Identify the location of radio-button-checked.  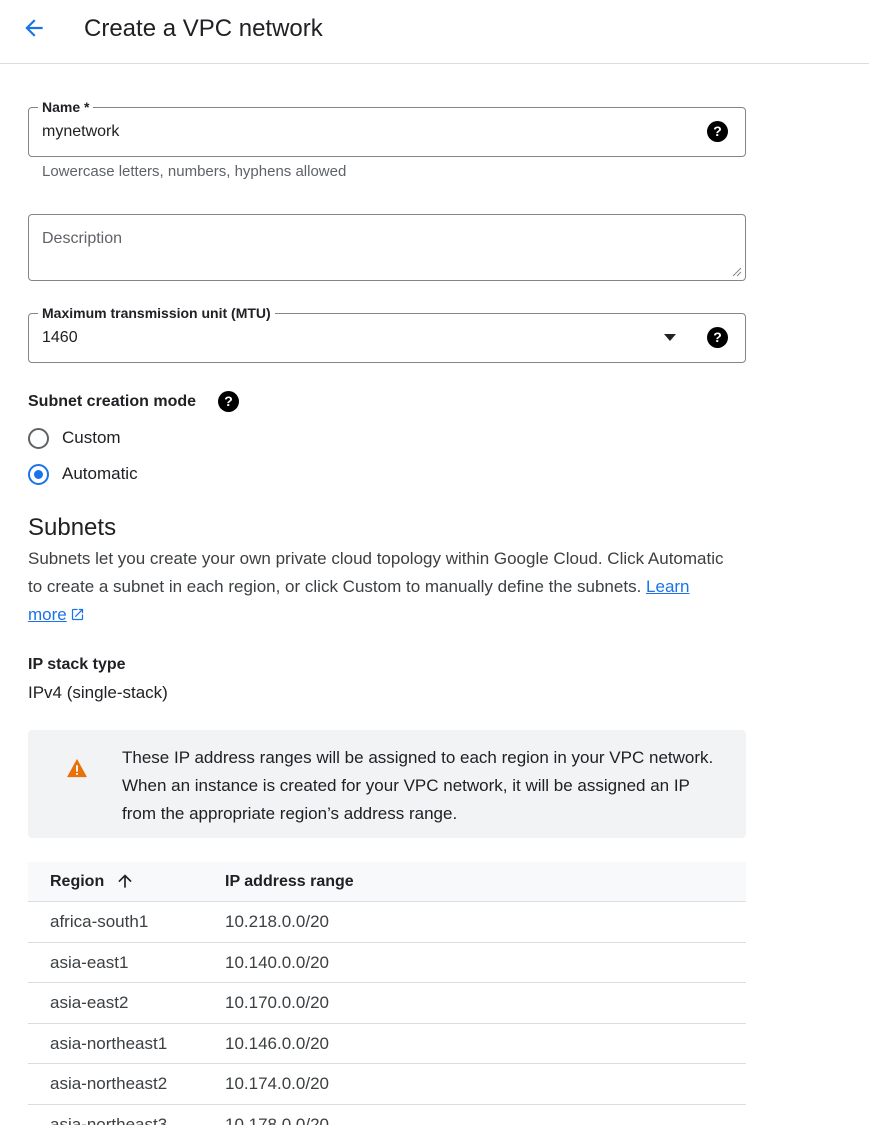
(38, 474).